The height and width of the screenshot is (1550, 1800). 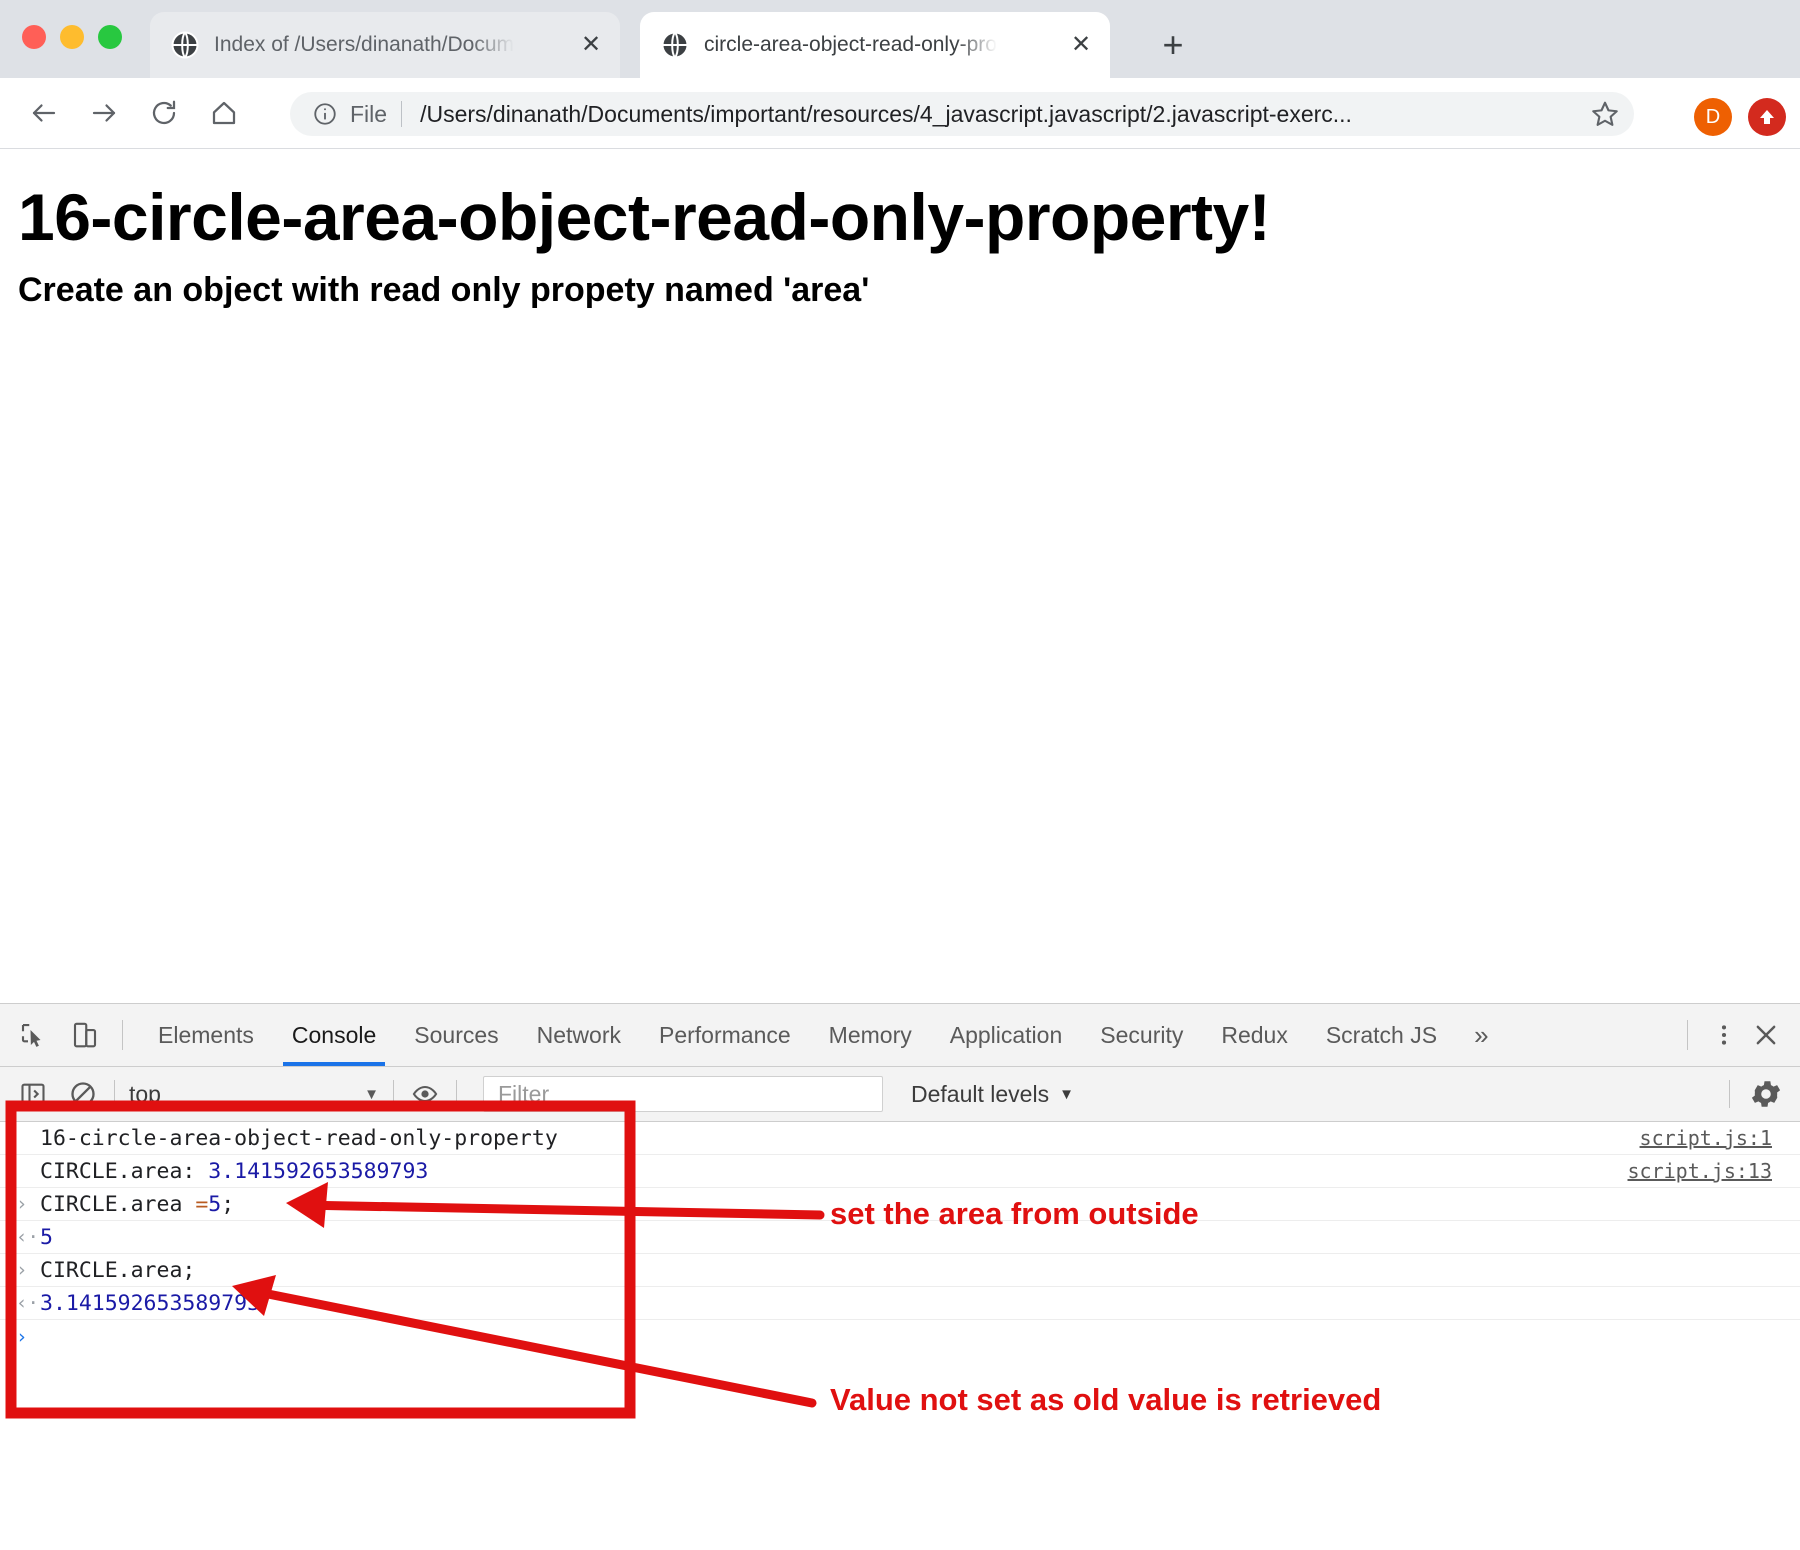 I want to click on inspect-element-icon, so click(x=33, y=1035).